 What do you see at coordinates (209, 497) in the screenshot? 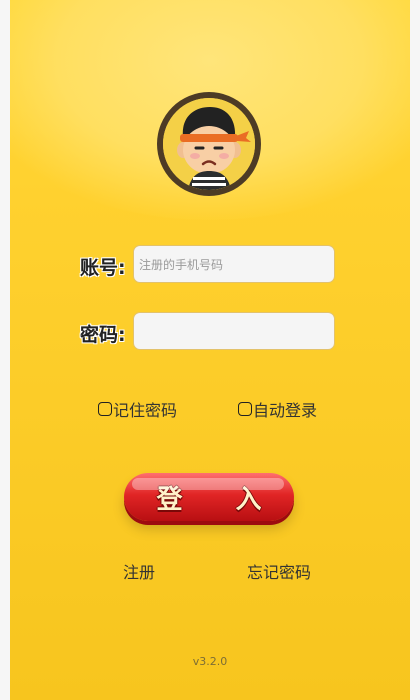
I see `login-button: 登 入` at bounding box center [209, 497].